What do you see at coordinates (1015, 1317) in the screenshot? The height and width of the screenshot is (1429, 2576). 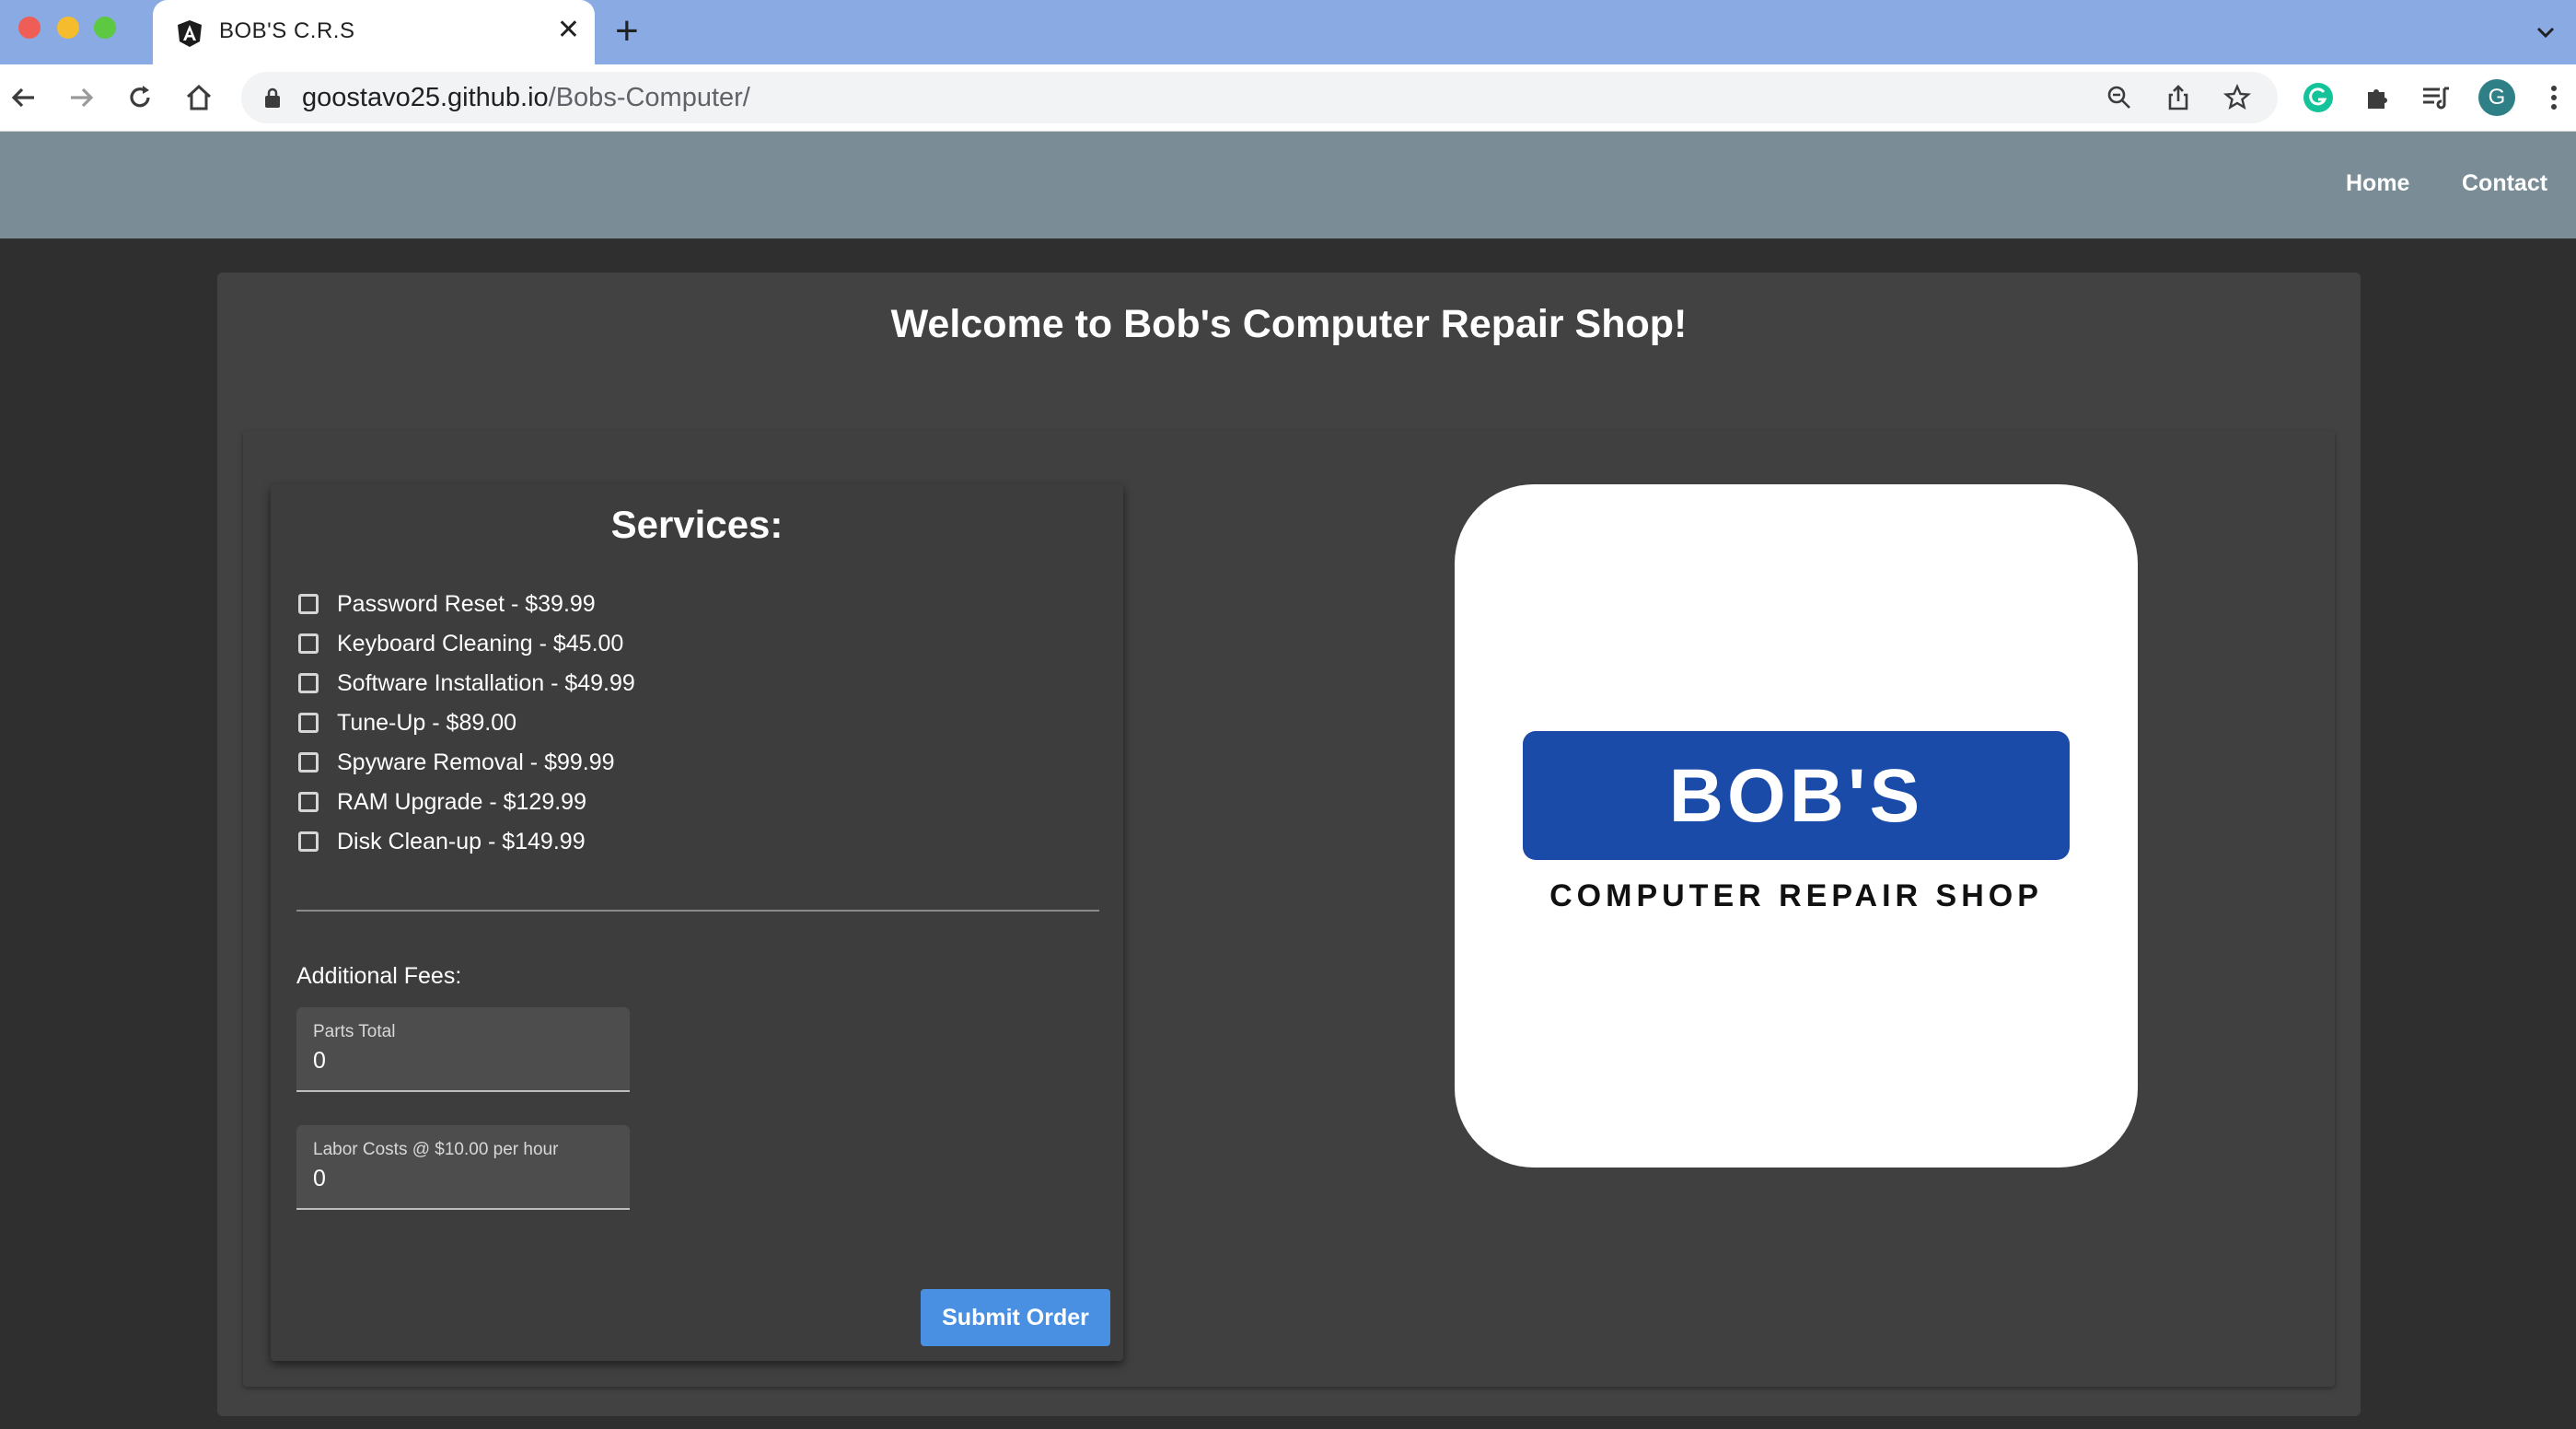 I see `submit-order-button: Submit Order` at bounding box center [1015, 1317].